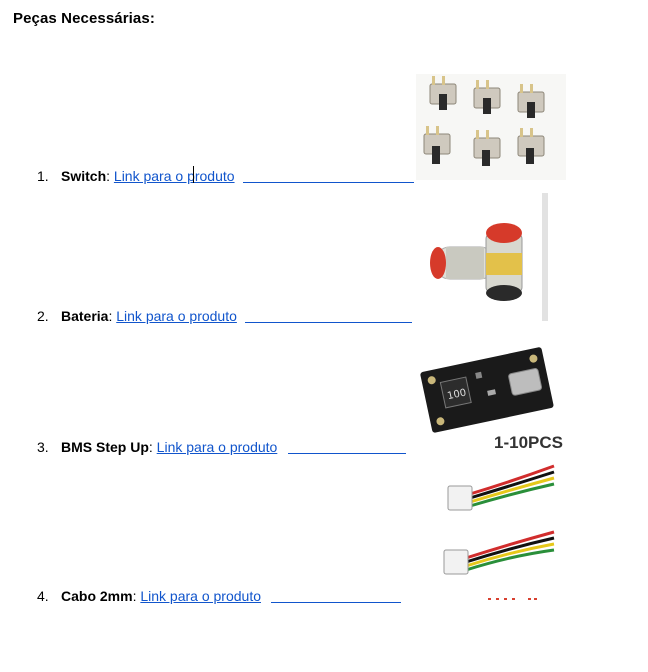 This screenshot has height=672, width=648. Describe the element at coordinates (483, 257) in the screenshot. I see `lipo-battery-image` at that location.